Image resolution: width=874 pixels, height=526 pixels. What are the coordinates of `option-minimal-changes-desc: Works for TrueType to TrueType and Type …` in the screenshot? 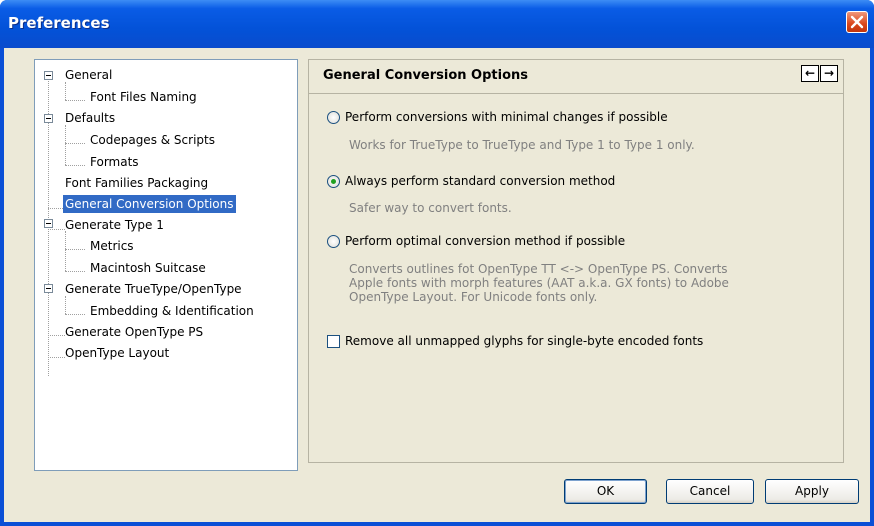 It's located at (522, 145).